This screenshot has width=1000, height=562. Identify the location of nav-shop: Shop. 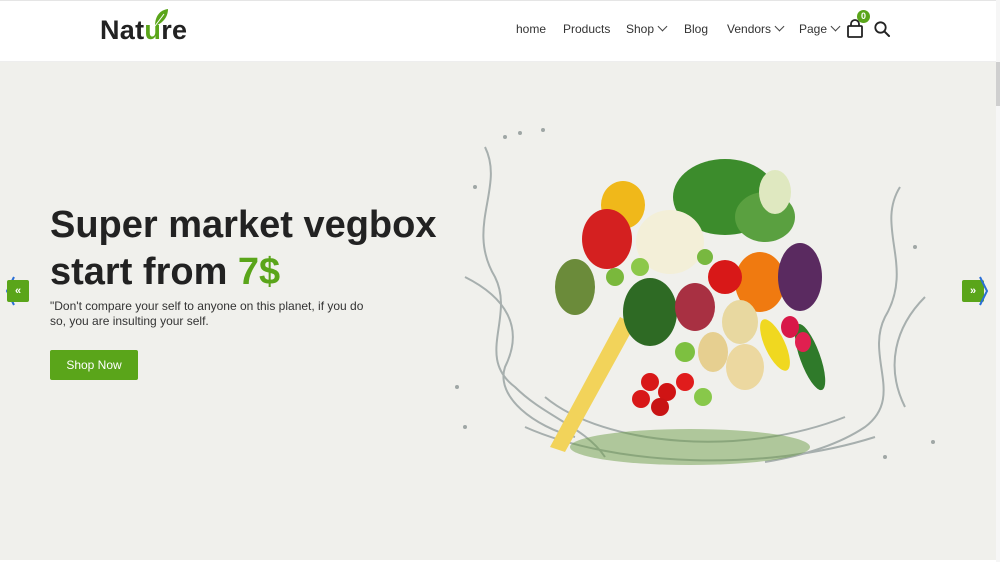
(647, 28).